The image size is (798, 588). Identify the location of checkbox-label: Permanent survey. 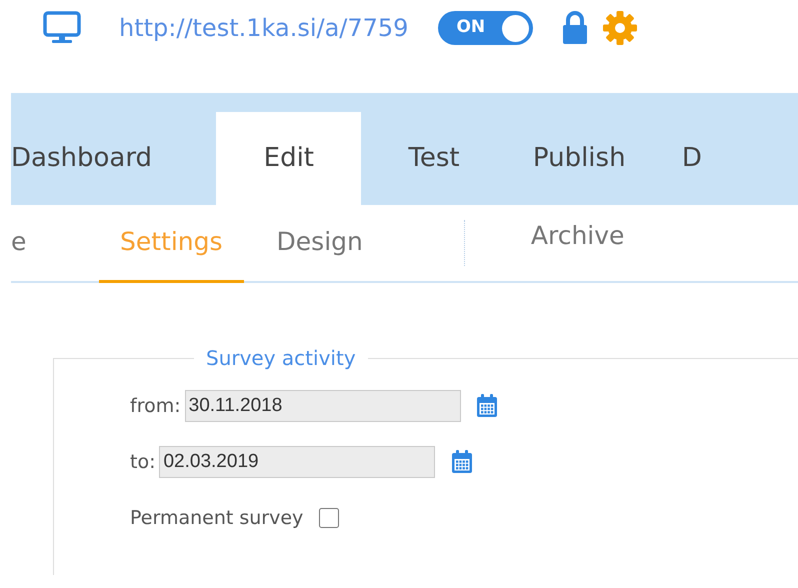
(217, 518).